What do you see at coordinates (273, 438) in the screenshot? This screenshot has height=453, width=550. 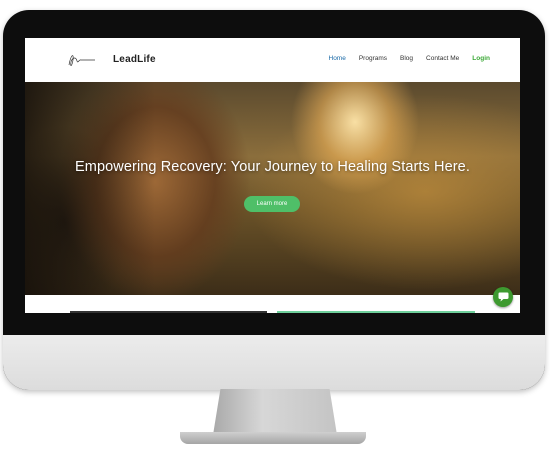 I see `monitor-stand-base` at bounding box center [273, 438].